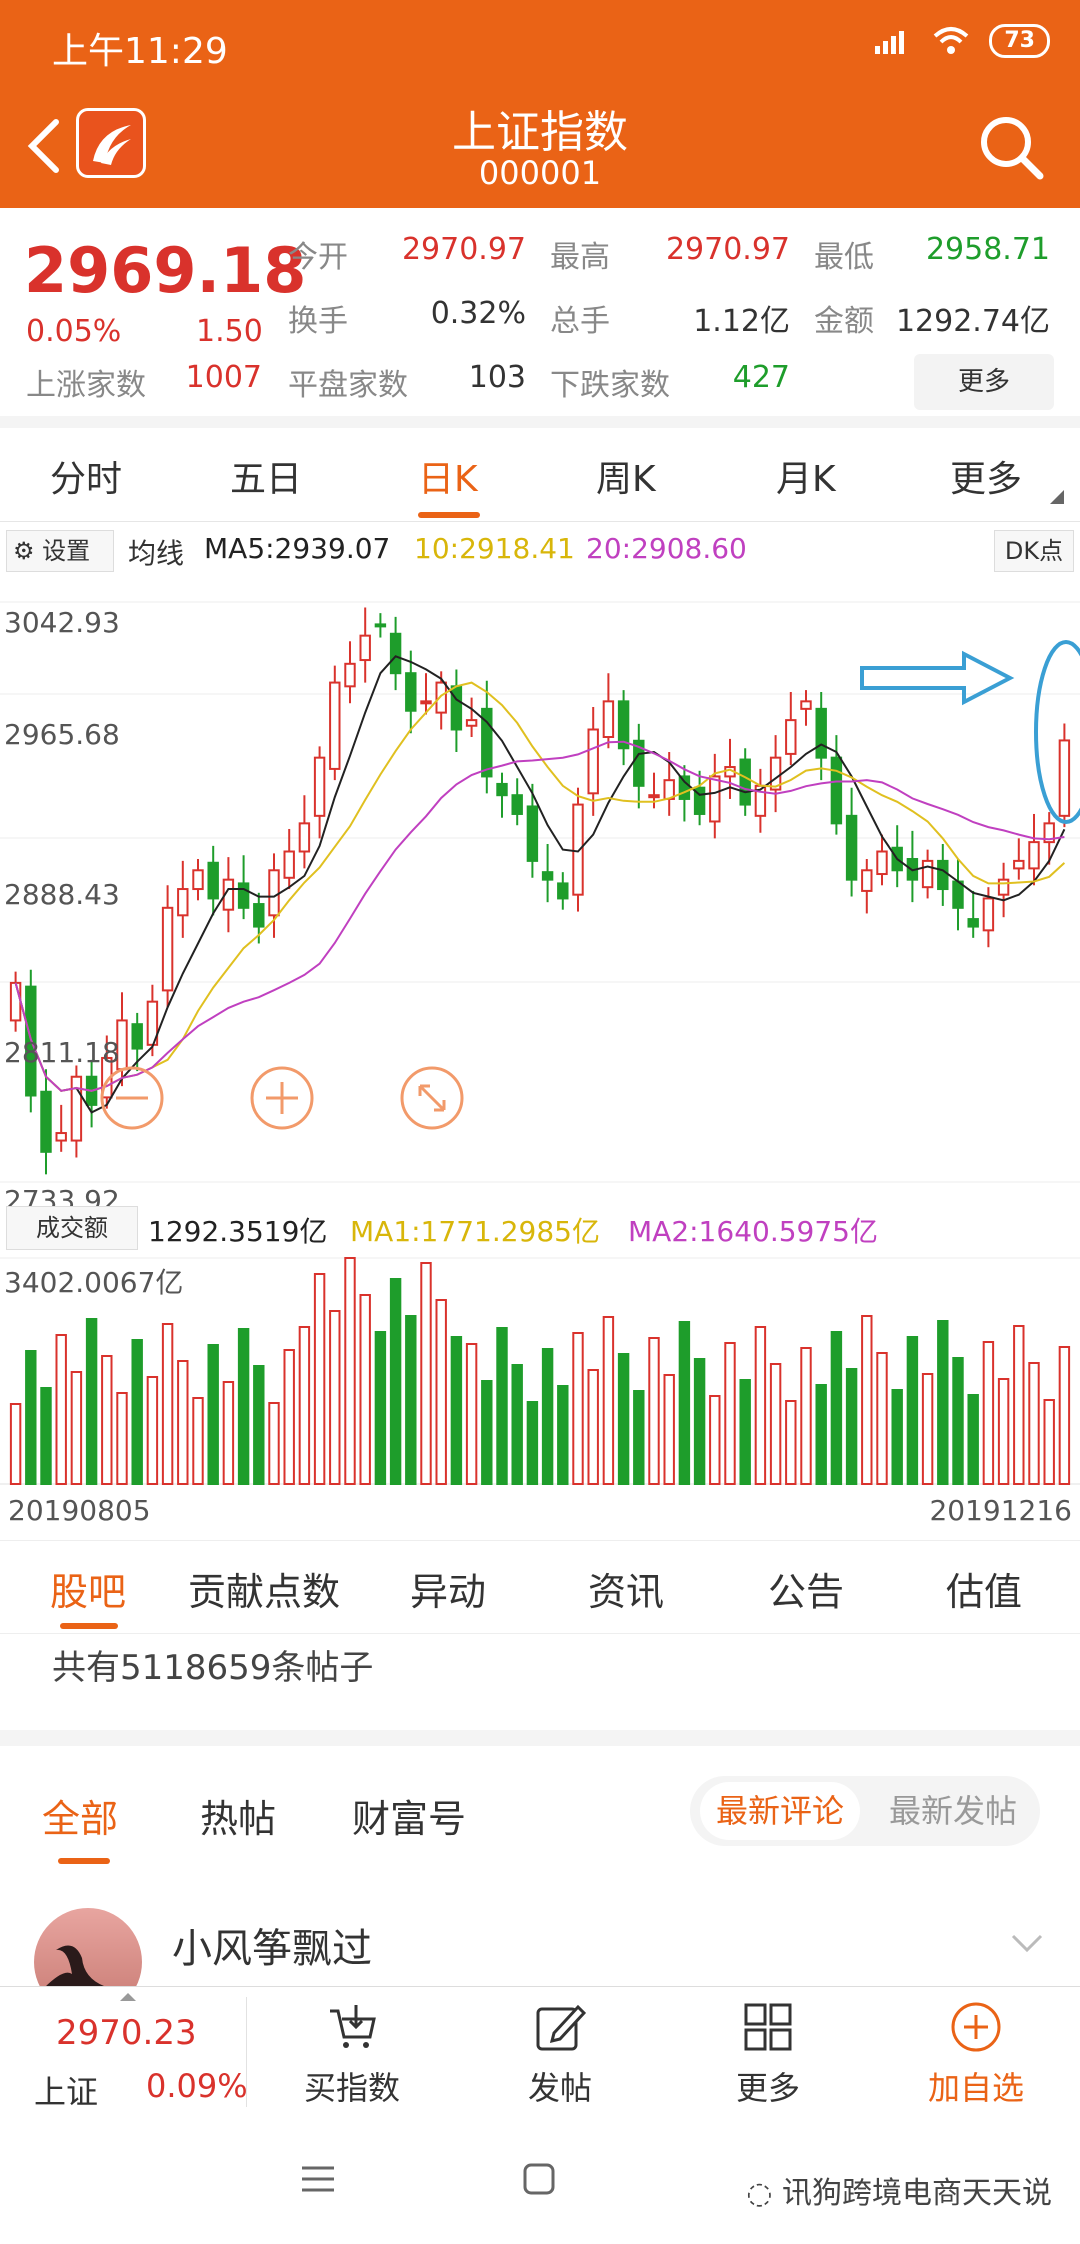 The height and width of the screenshot is (2244, 1080). Describe the element at coordinates (561, 2027) in the screenshot. I see `edit-icon` at that location.